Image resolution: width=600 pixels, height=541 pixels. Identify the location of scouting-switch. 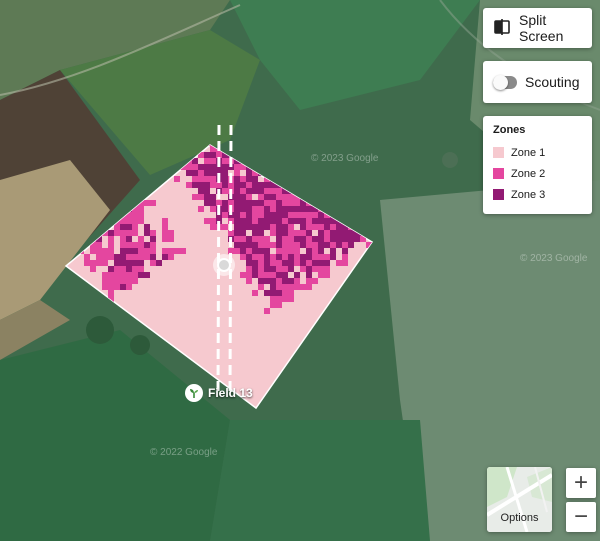
(505, 82).